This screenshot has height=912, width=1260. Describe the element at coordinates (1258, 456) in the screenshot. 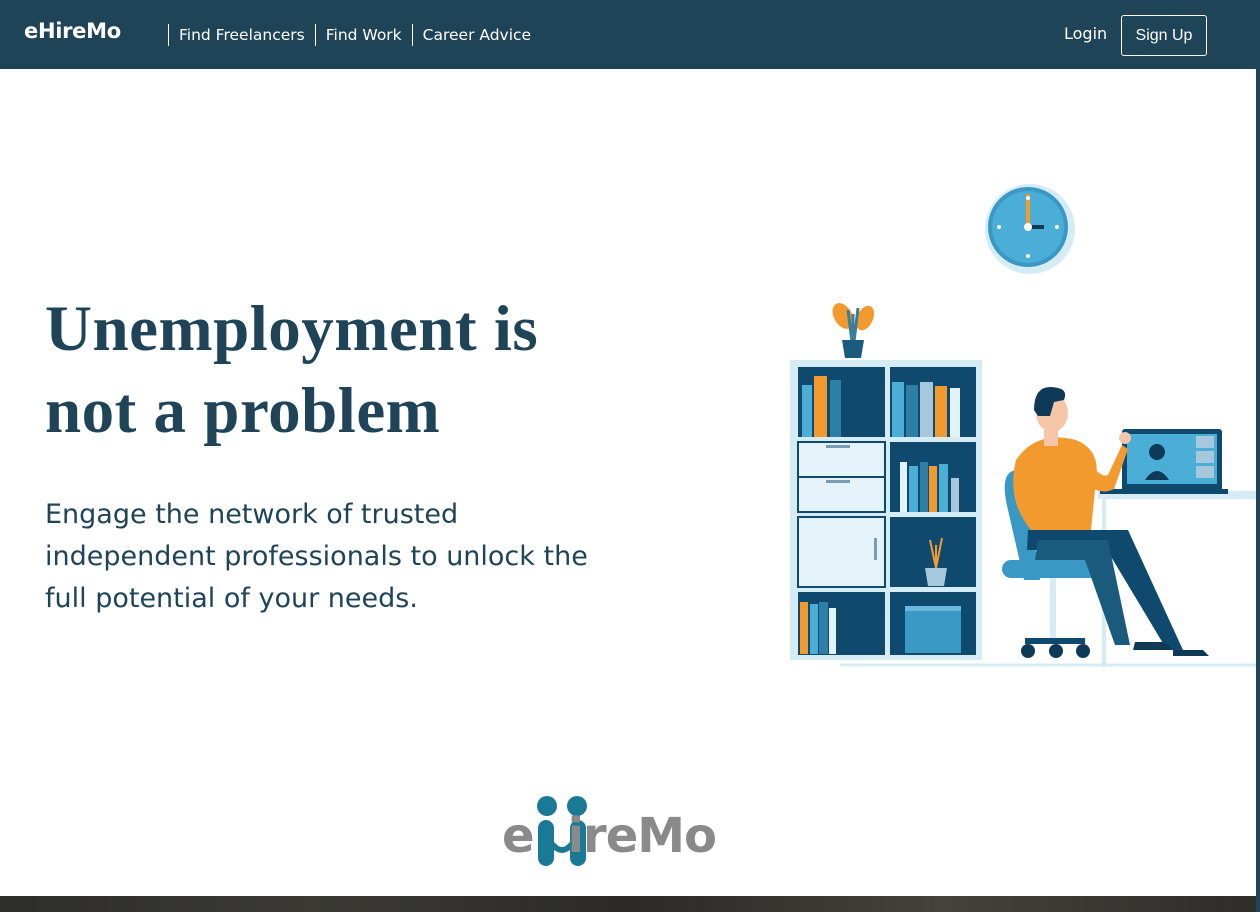

I see `page-scrollbar` at that location.